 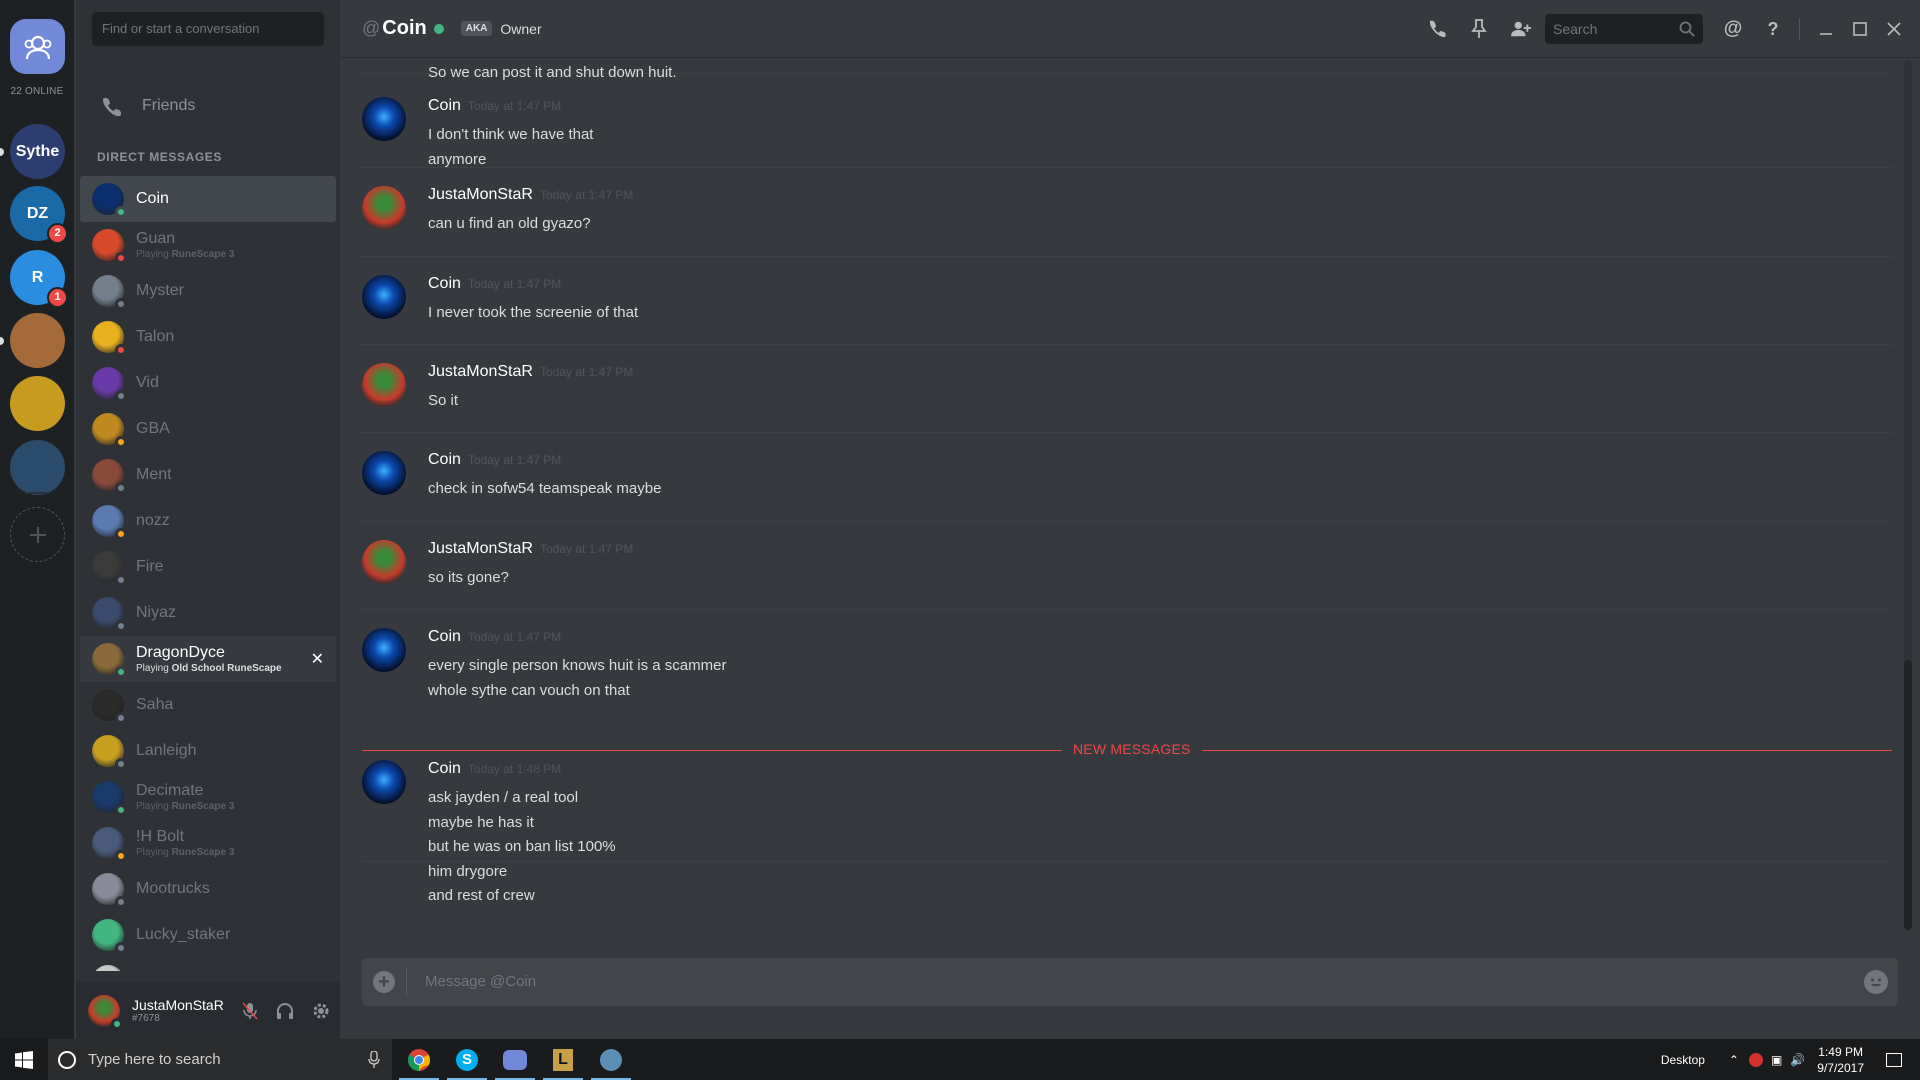 What do you see at coordinates (208, 199) in the screenshot?
I see `dm-item-coin: Coin` at bounding box center [208, 199].